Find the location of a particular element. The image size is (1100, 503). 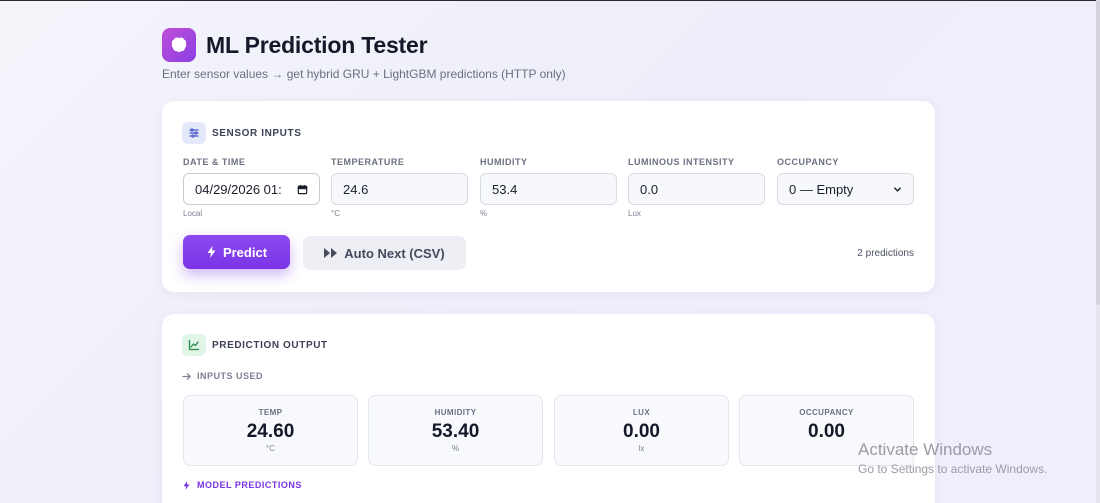

predict-button-label: Predict is located at coordinates (245, 252).